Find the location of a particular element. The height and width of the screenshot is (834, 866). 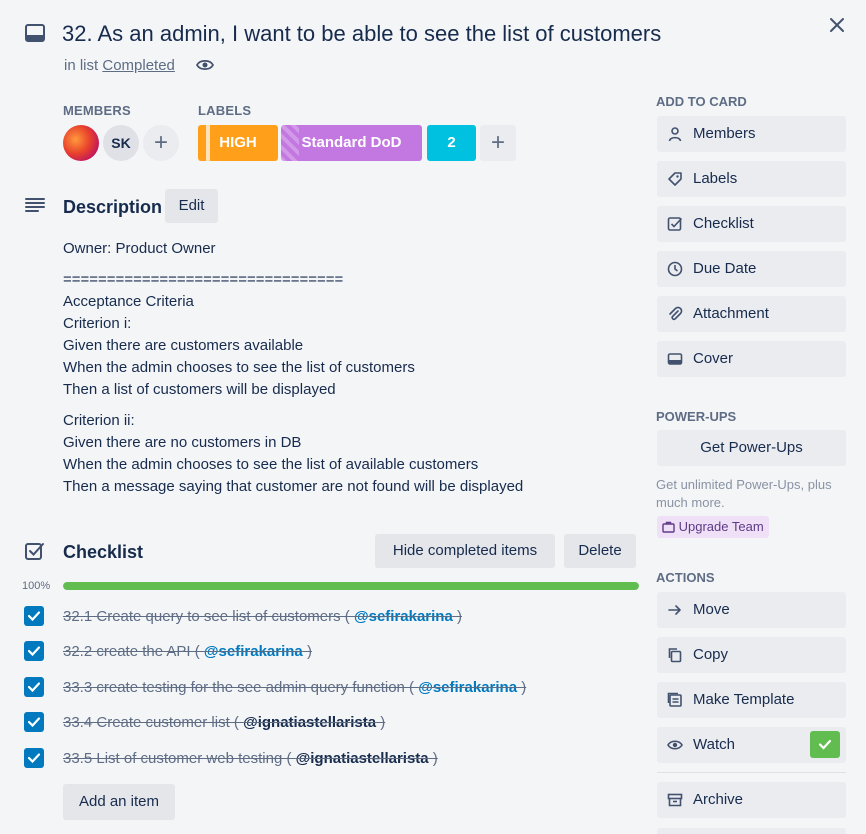

cover-button-label: Cover is located at coordinates (713, 358).